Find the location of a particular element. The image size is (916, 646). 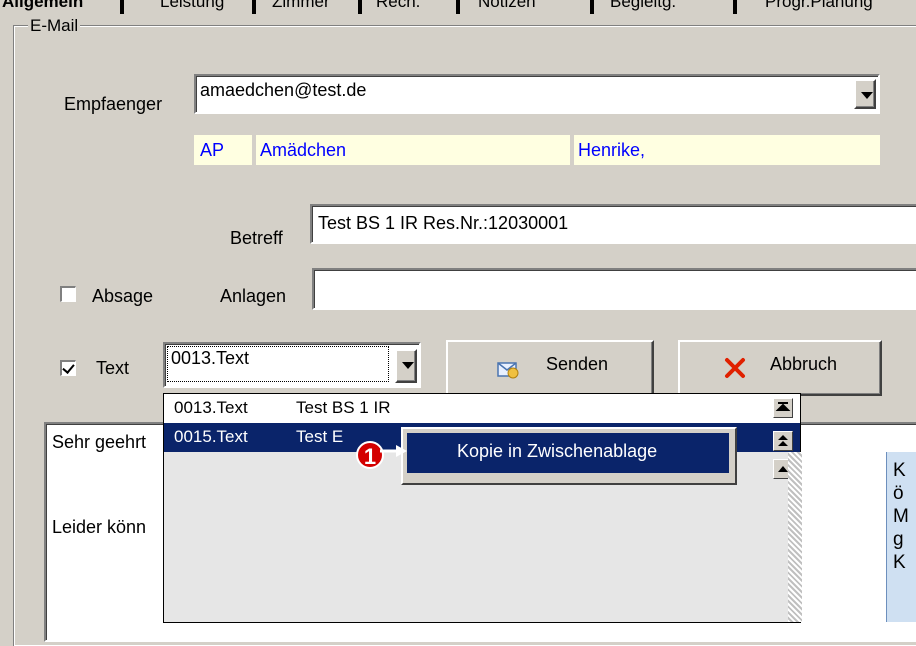

tooltip-line: M is located at coordinates (901, 516).